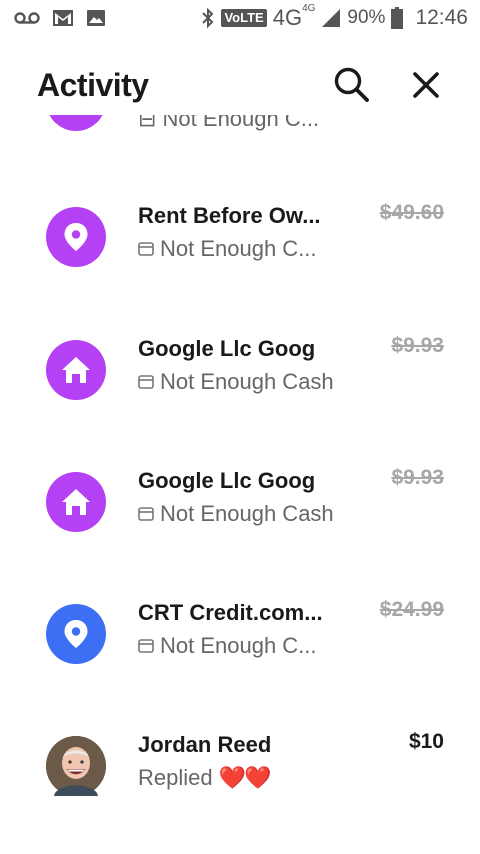 Image resolution: width=480 pixels, height=854 pixels. Describe the element at coordinates (205, 744) in the screenshot. I see `contact-name: Jordan Reed` at that location.